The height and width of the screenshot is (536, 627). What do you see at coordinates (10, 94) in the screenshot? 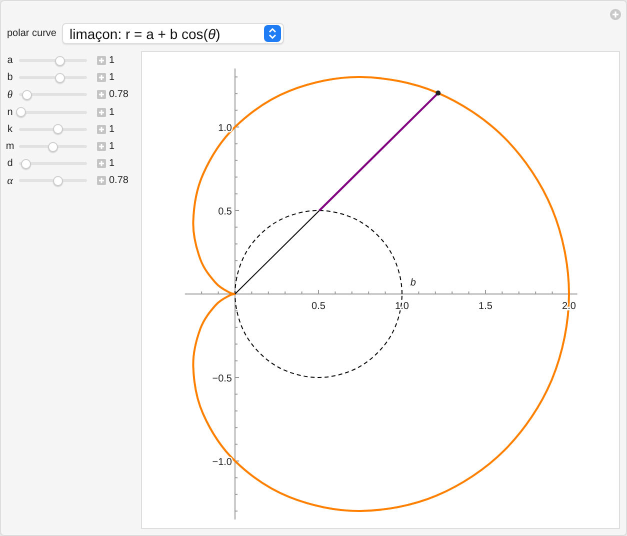
I see `slider-label: θ` at bounding box center [10, 94].